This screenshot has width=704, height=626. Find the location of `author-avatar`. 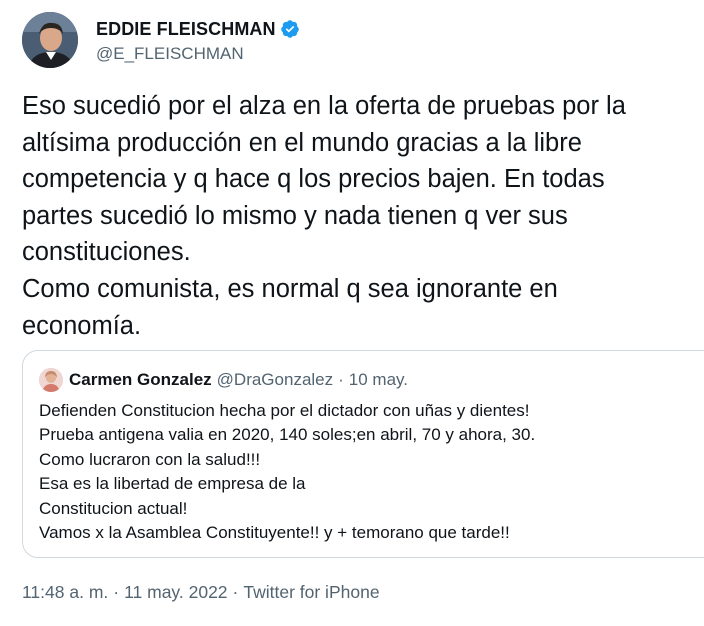

author-avatar is located at coordinates (50, 40).